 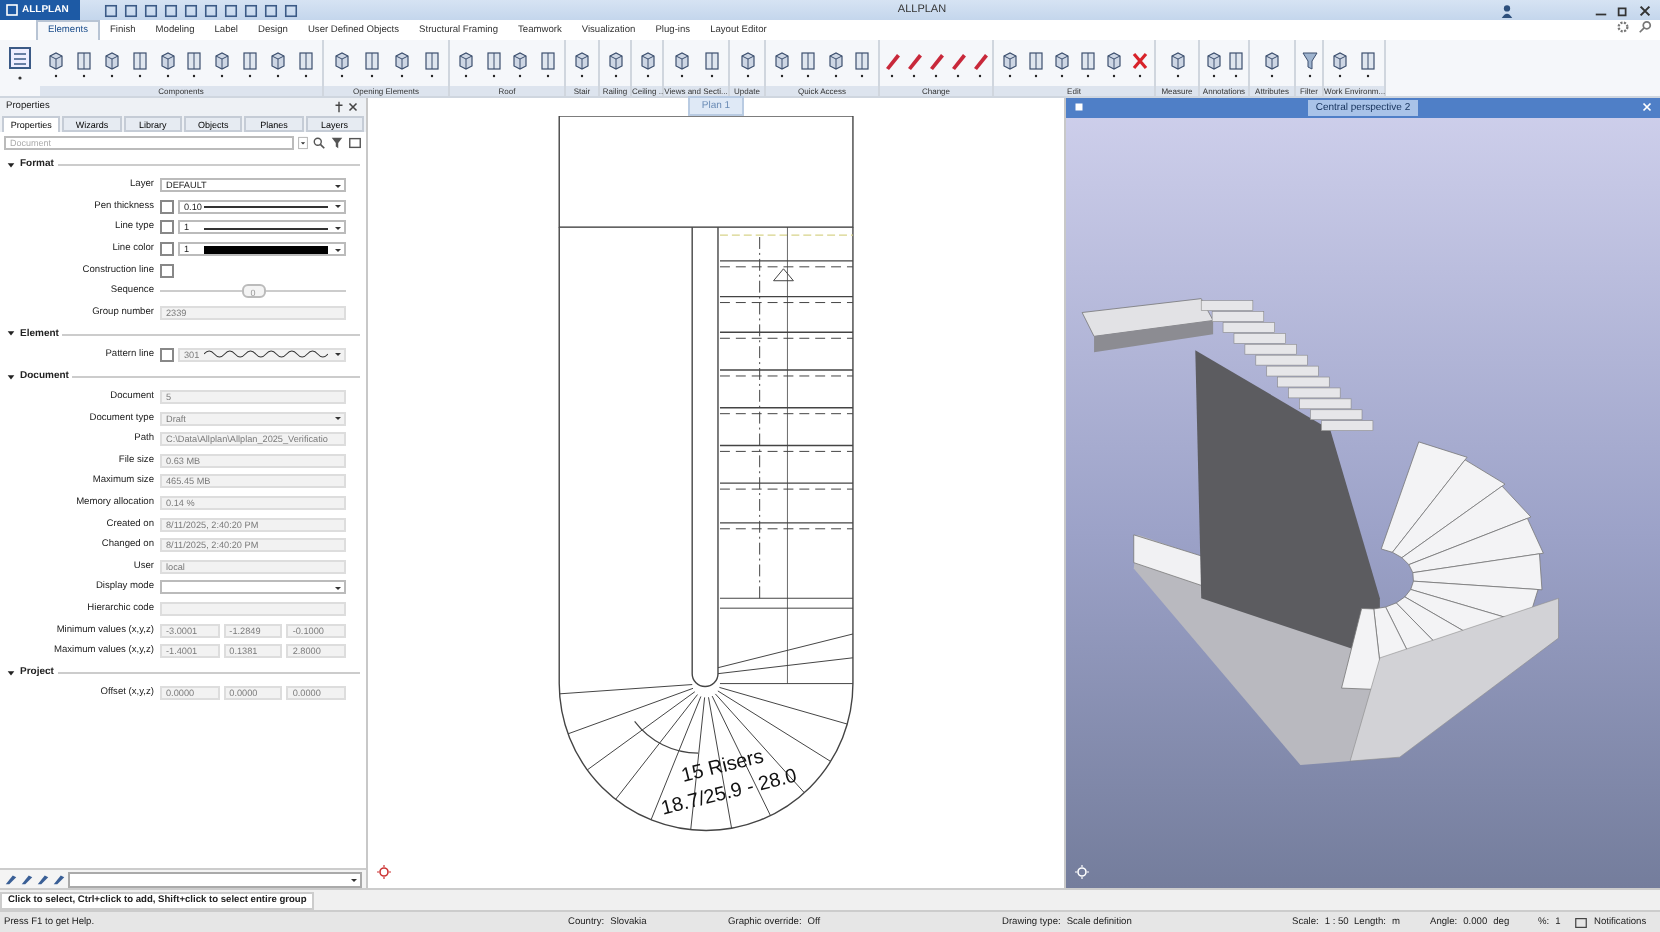 I want to click on combo-field, so click(x=215, y=879).